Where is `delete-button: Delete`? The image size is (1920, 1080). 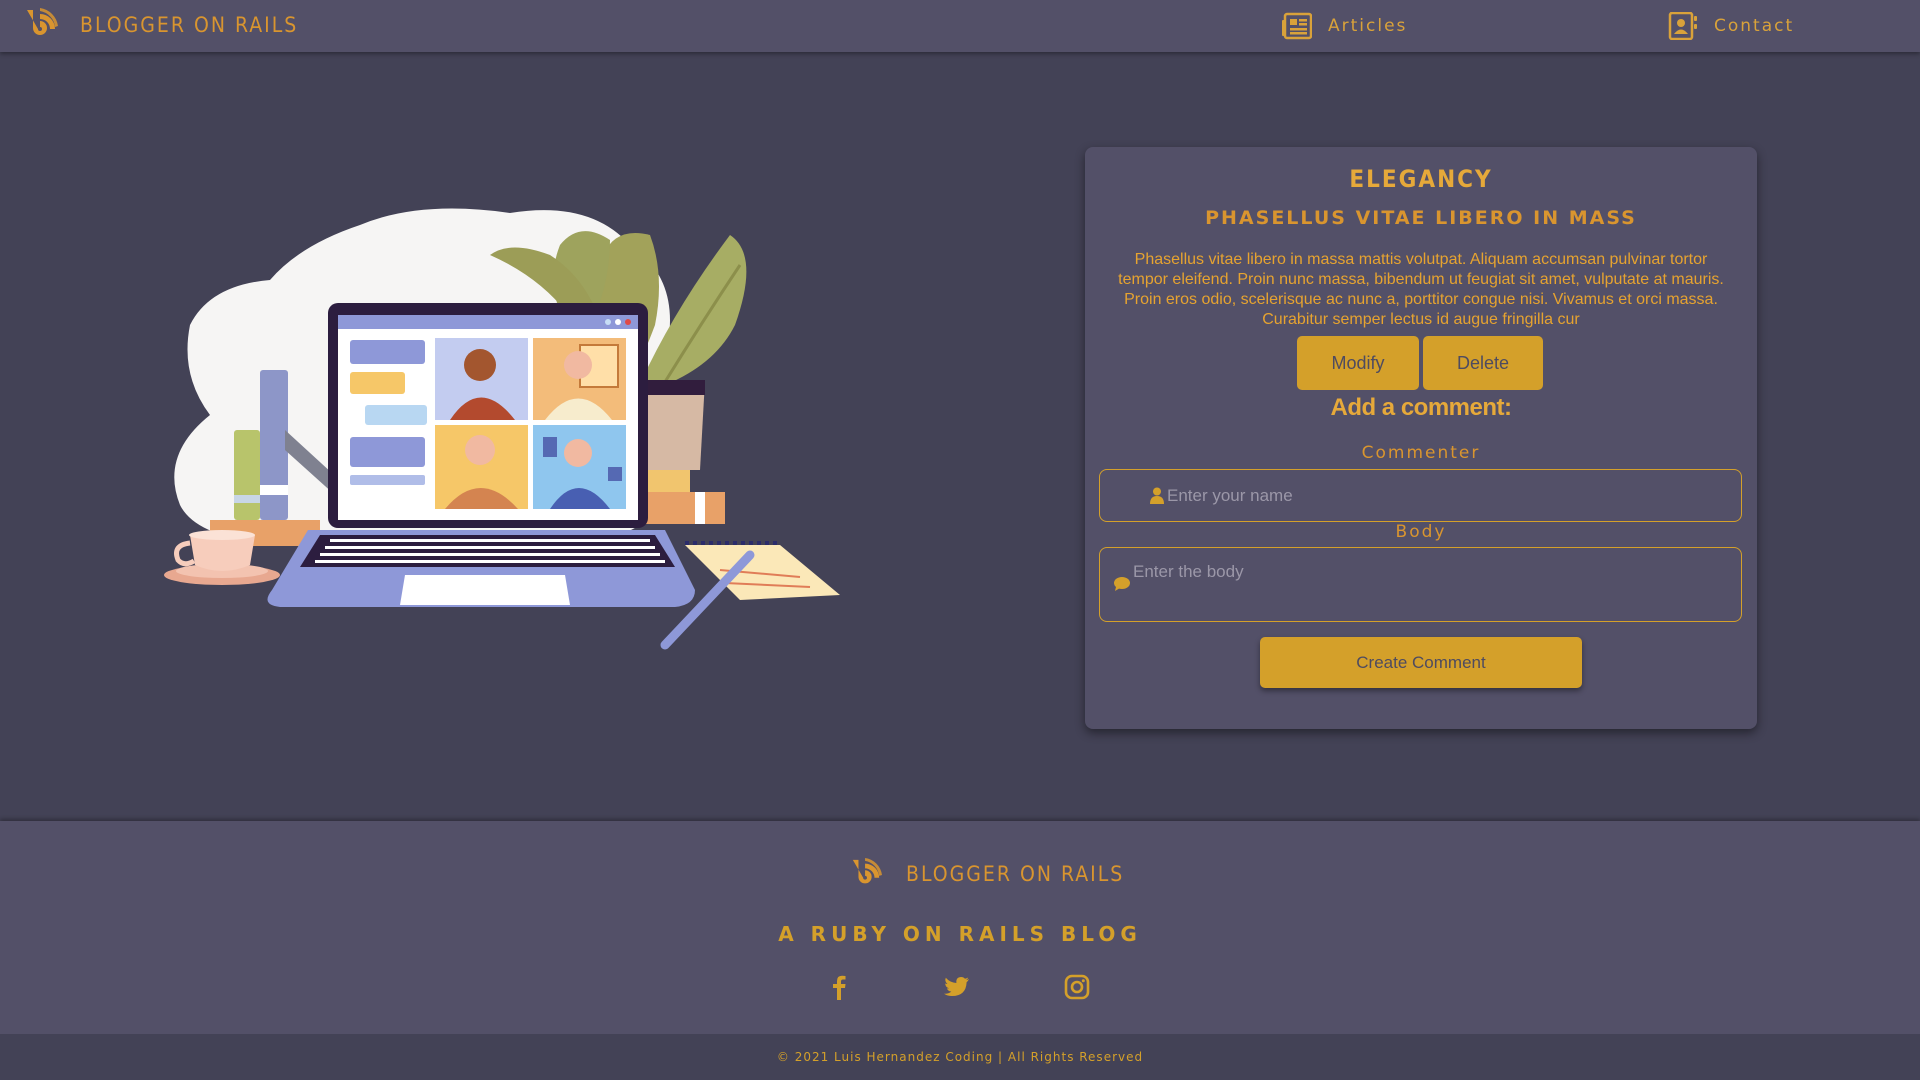
delete-button: Delete is located at coordinates (1483, 363).